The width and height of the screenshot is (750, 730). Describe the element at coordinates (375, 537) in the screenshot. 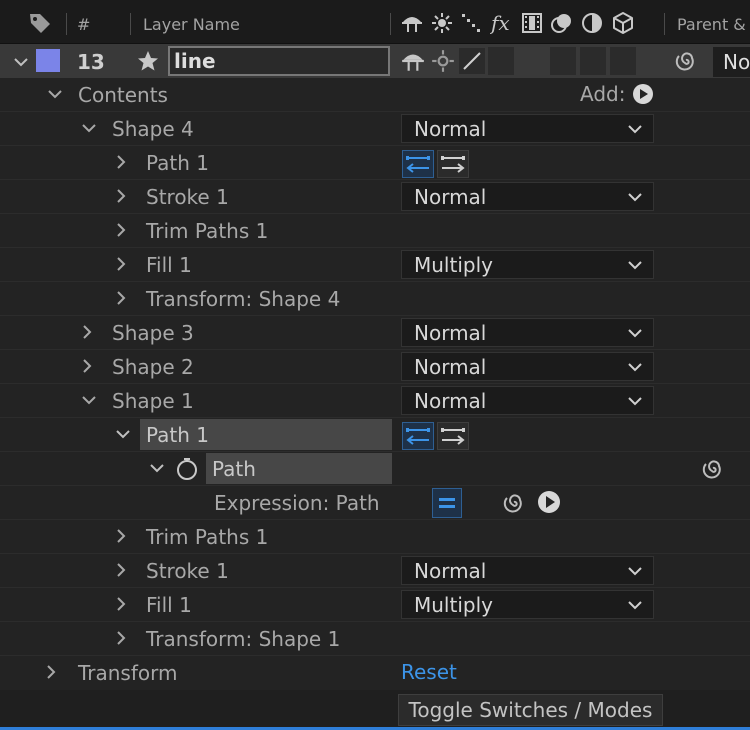

I see `shape-1-trim-row: Trim Paths 1` at that location.